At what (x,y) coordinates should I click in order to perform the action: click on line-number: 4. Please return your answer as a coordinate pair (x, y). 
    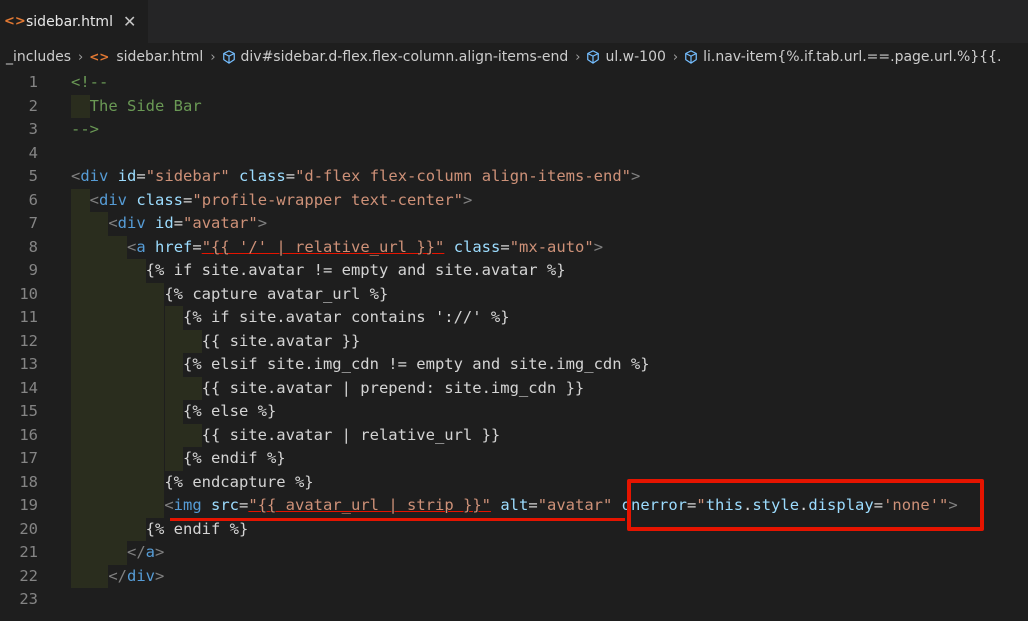
    Looking at the image, I should click on (33, 152).